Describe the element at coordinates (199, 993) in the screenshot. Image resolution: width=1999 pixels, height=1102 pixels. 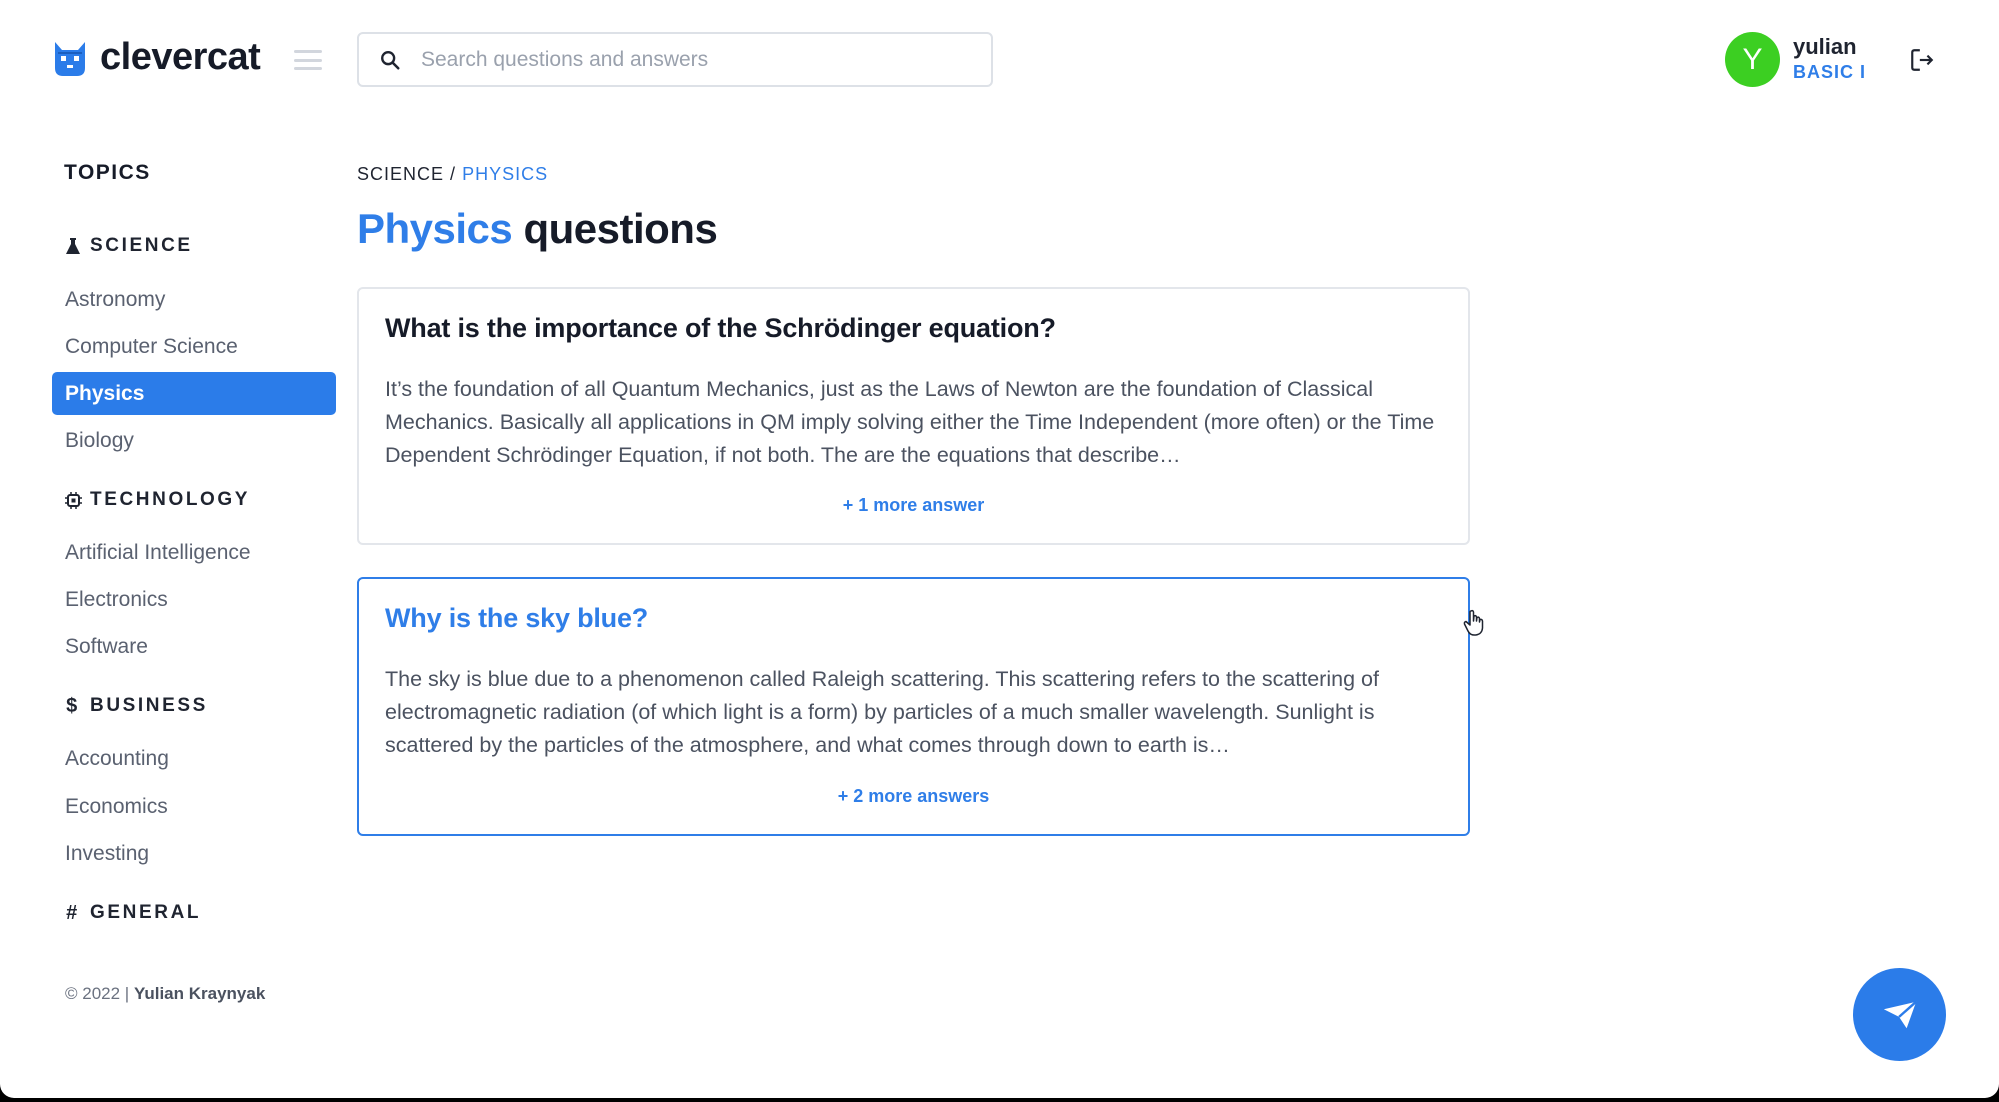
I see `author-link: Yulian Kraynyak` at that location.